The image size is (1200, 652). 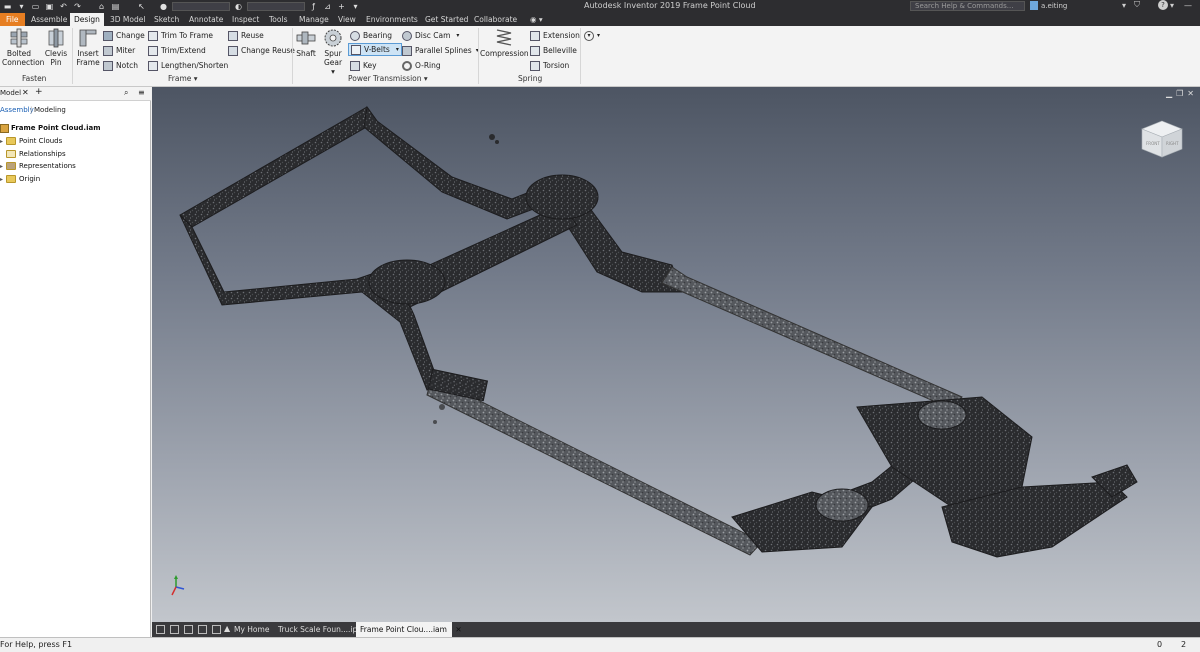 I want to click on browser-menu-icon: ≡, so click(x=141, y=92).